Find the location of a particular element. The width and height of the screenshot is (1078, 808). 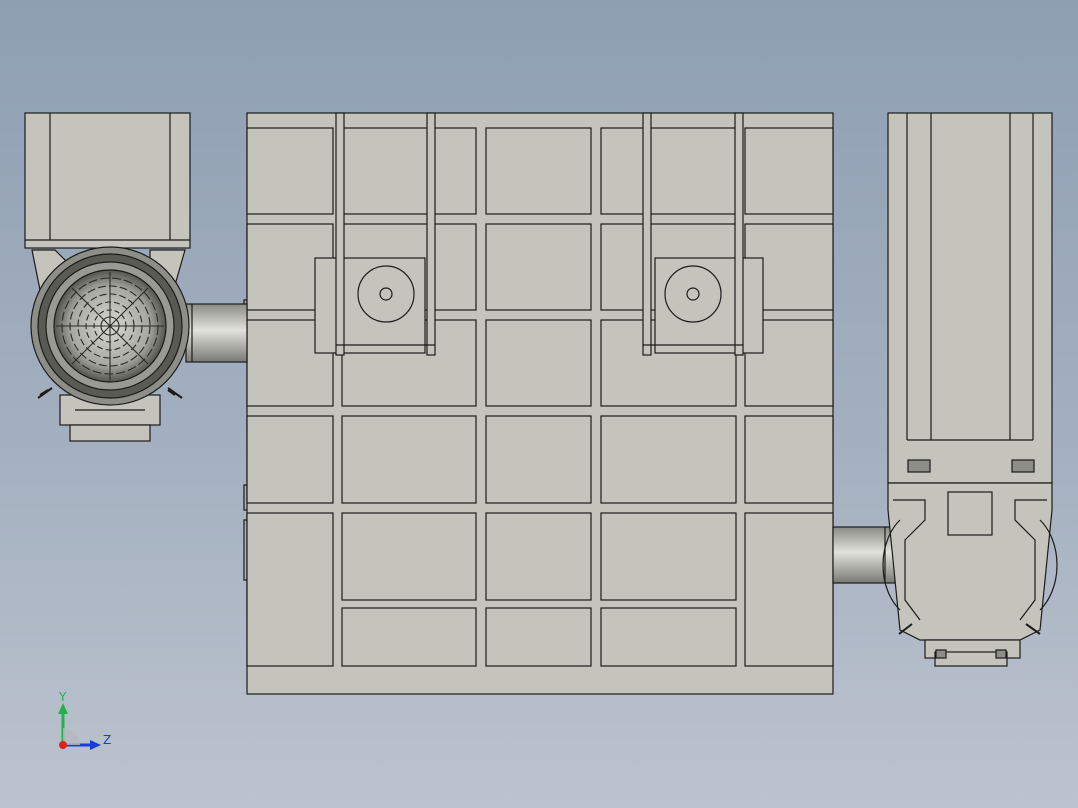

right-motor-body is located at coordinates (970, 298).